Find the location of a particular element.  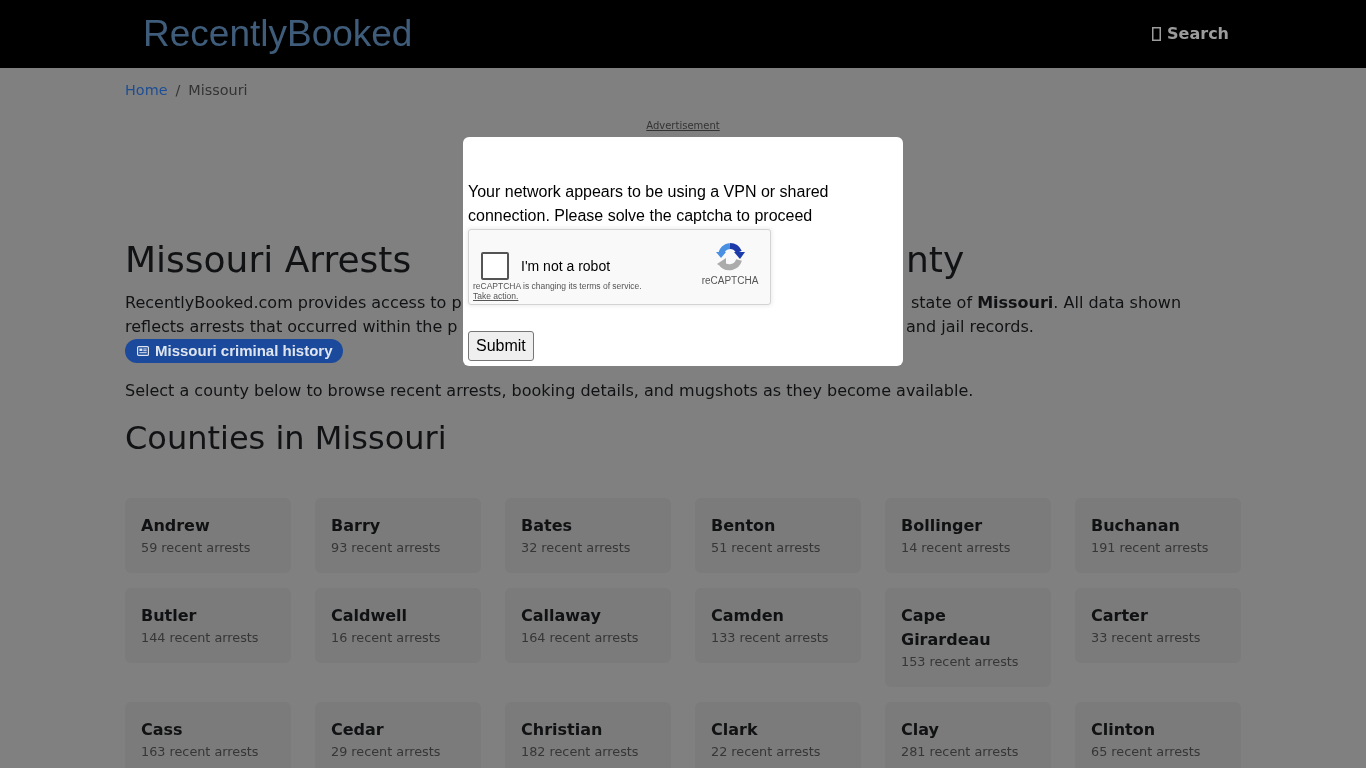

county-card: Benton 51 recent arrests is located at coordinates (778, 535).